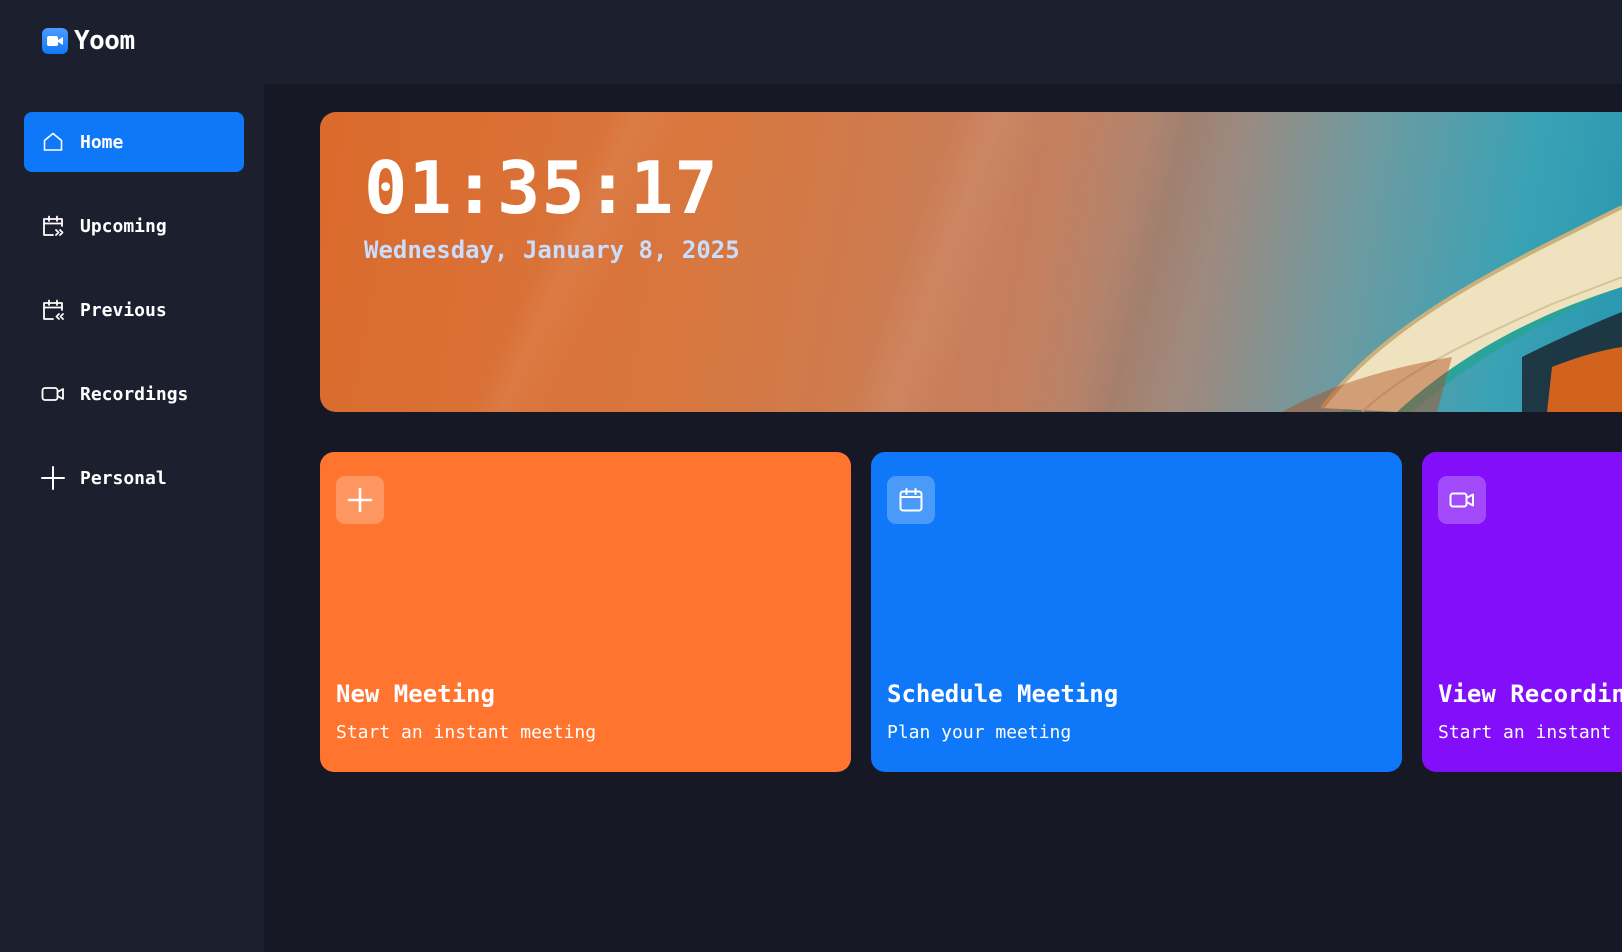  I want to click on app-logo: Yoom, so click(88, 41).